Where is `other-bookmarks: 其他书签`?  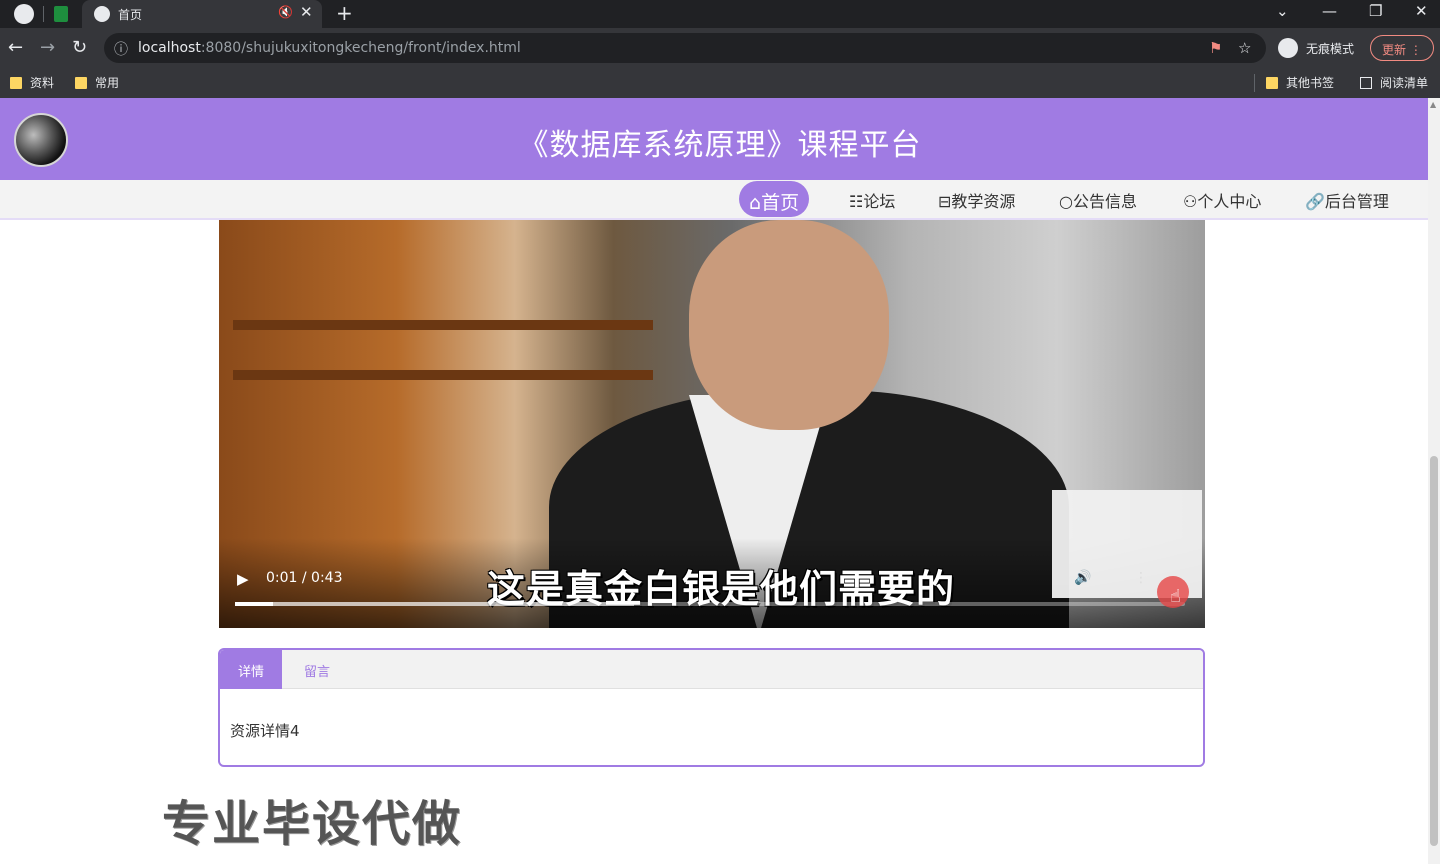
other-bookmarks: 其他书签 is located at coordinates (1300, 82).